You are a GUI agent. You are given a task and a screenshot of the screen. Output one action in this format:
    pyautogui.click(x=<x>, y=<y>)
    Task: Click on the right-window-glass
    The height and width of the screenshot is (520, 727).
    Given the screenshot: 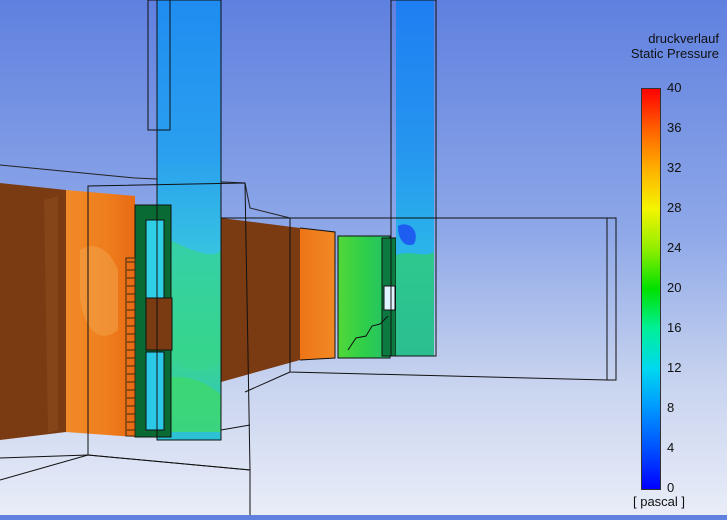 What is the action you would take?
    pyautogui.click(x=389, y=298)
    